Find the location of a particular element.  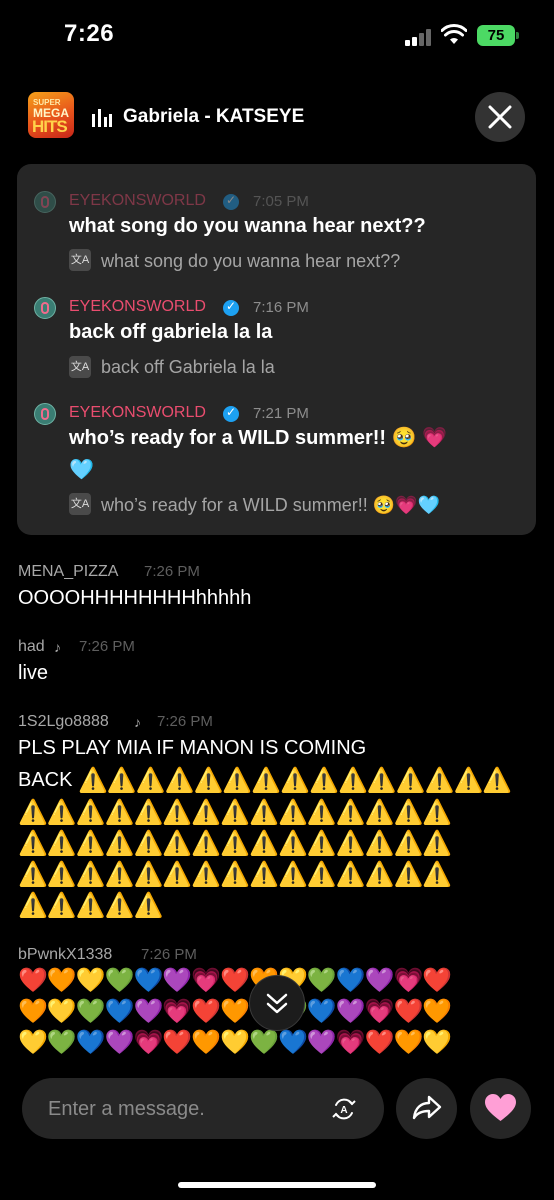

live-header: SUPER MEGA HITS Gabriela - KATSEYE is located at coordinates (277, 118).